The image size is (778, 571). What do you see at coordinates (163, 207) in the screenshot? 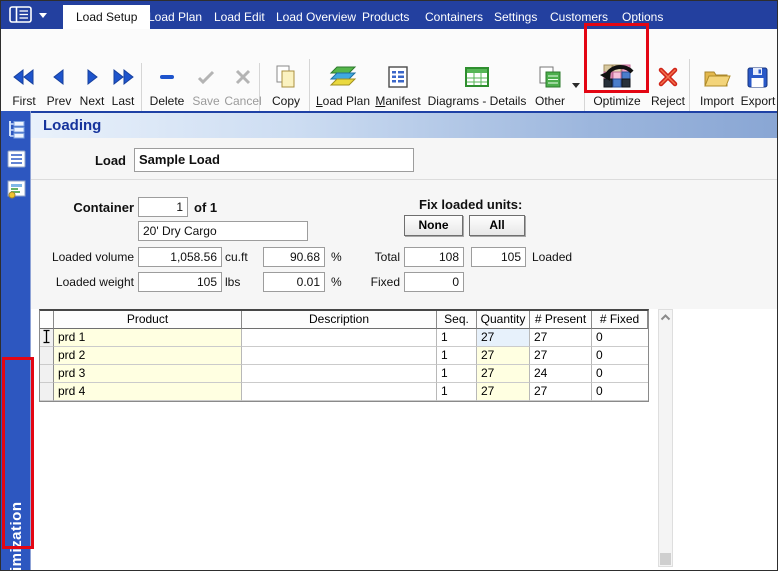
I see `container-number-input: 1` at bounding box center [163, 207].